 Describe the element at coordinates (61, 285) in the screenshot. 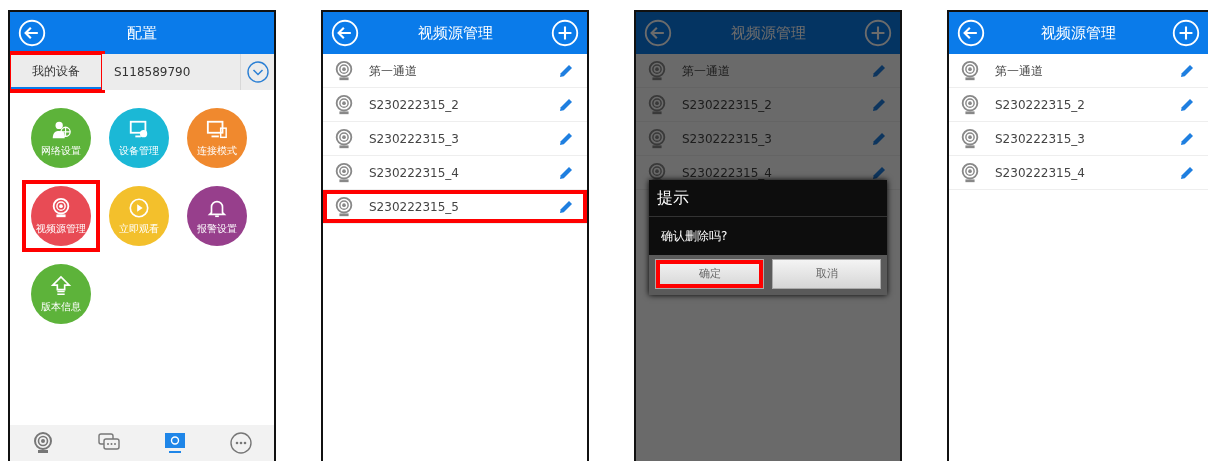

I see `up-arrow-icon` at that location.